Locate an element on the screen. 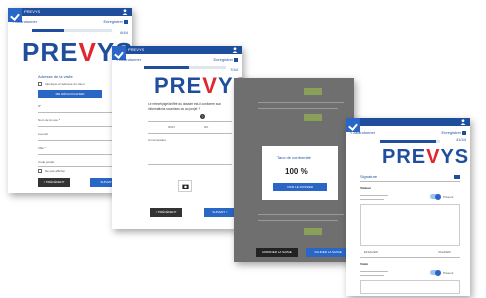 Image resolution: width=486 pixels, height=298 pixels. hide-checkbox is located at coordinates (40, 171).